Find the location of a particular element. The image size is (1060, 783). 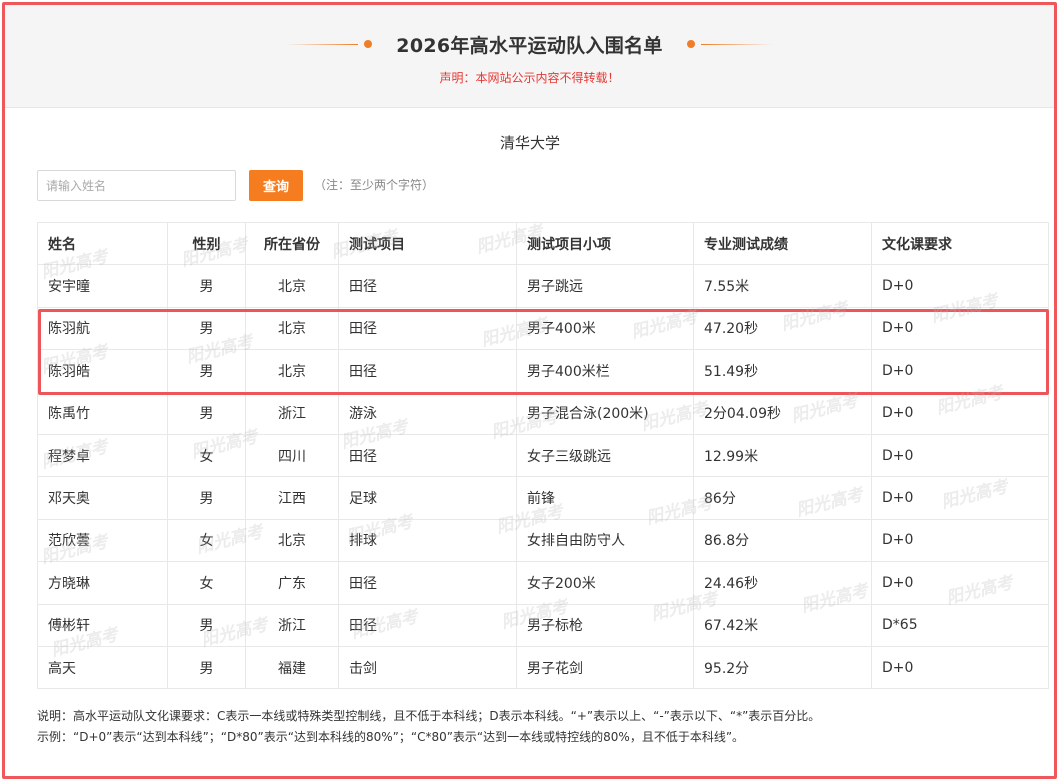

table-row: 方晓琳 女 广东 田径 女子200米 24.46秒 D+0 is located at coordinates (543, 583).